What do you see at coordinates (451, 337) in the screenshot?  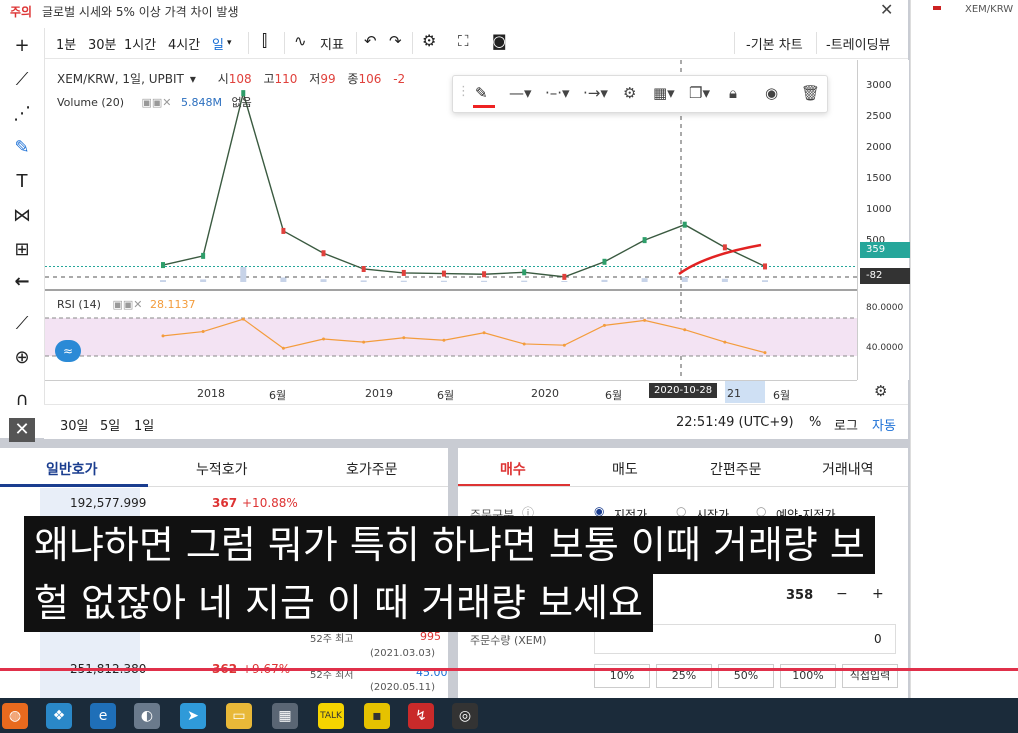 I see `rsi-band` at bounding box center [451, 337].